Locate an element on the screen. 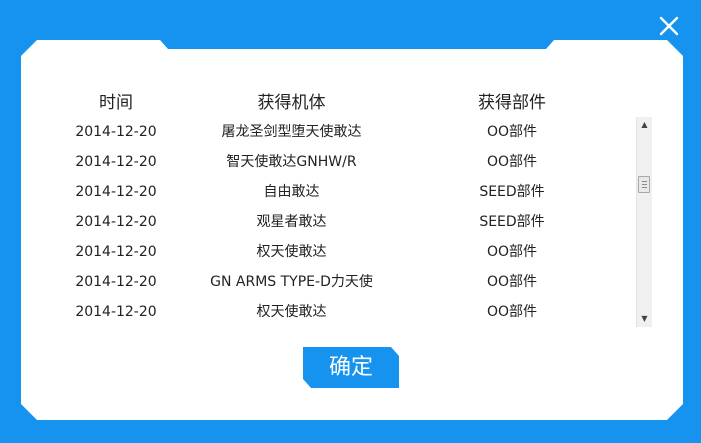  header-mecha: 获得机体 is located at coordinates (291, 103).